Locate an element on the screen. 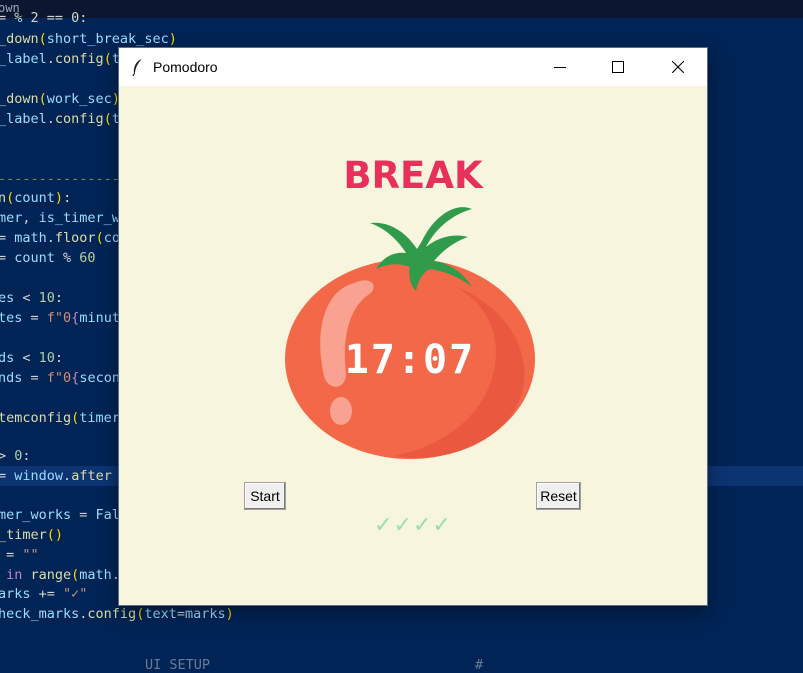 Image resolution: width=803 pixels, height=673 pixels. code-line: = window.after is located at coordinates (56, 476).